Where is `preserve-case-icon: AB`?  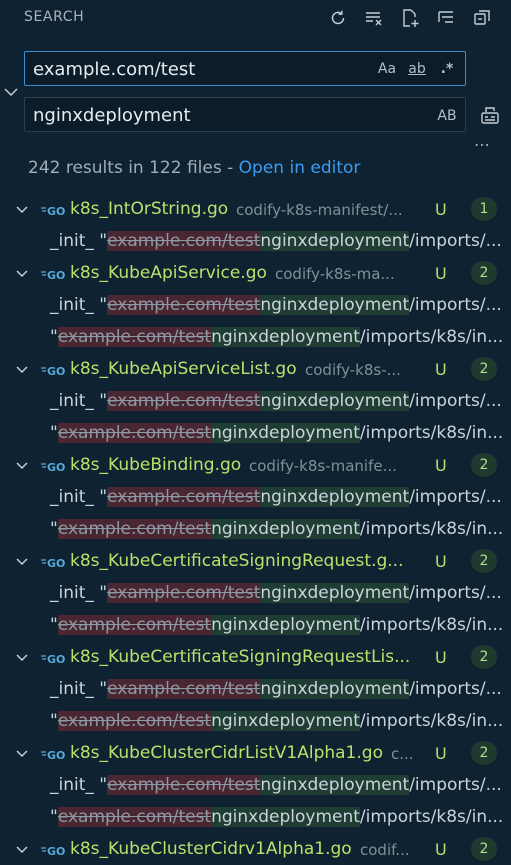 preserve-case-icon: AB is located at coordinates (447, 116).